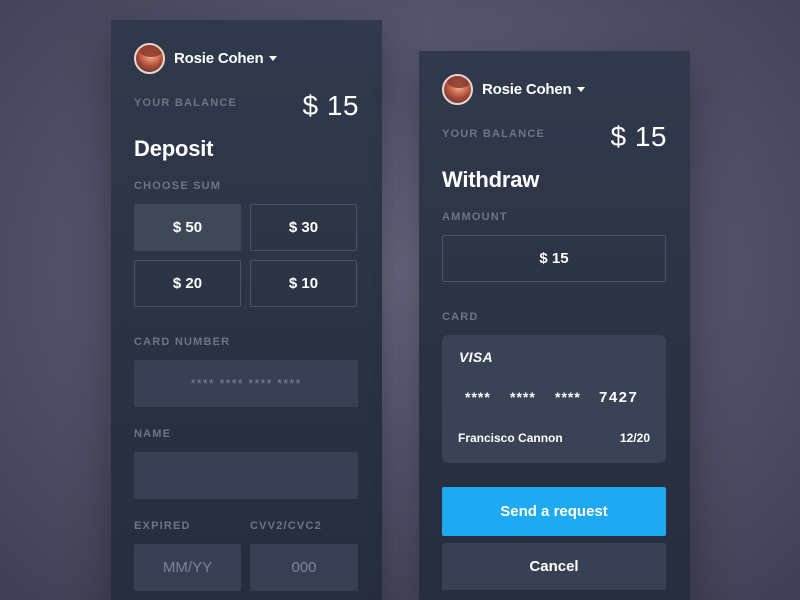 The height and width of the screenshot is (600, 800). I want to click on sum-option-20: $ 20, so click(187, 283).